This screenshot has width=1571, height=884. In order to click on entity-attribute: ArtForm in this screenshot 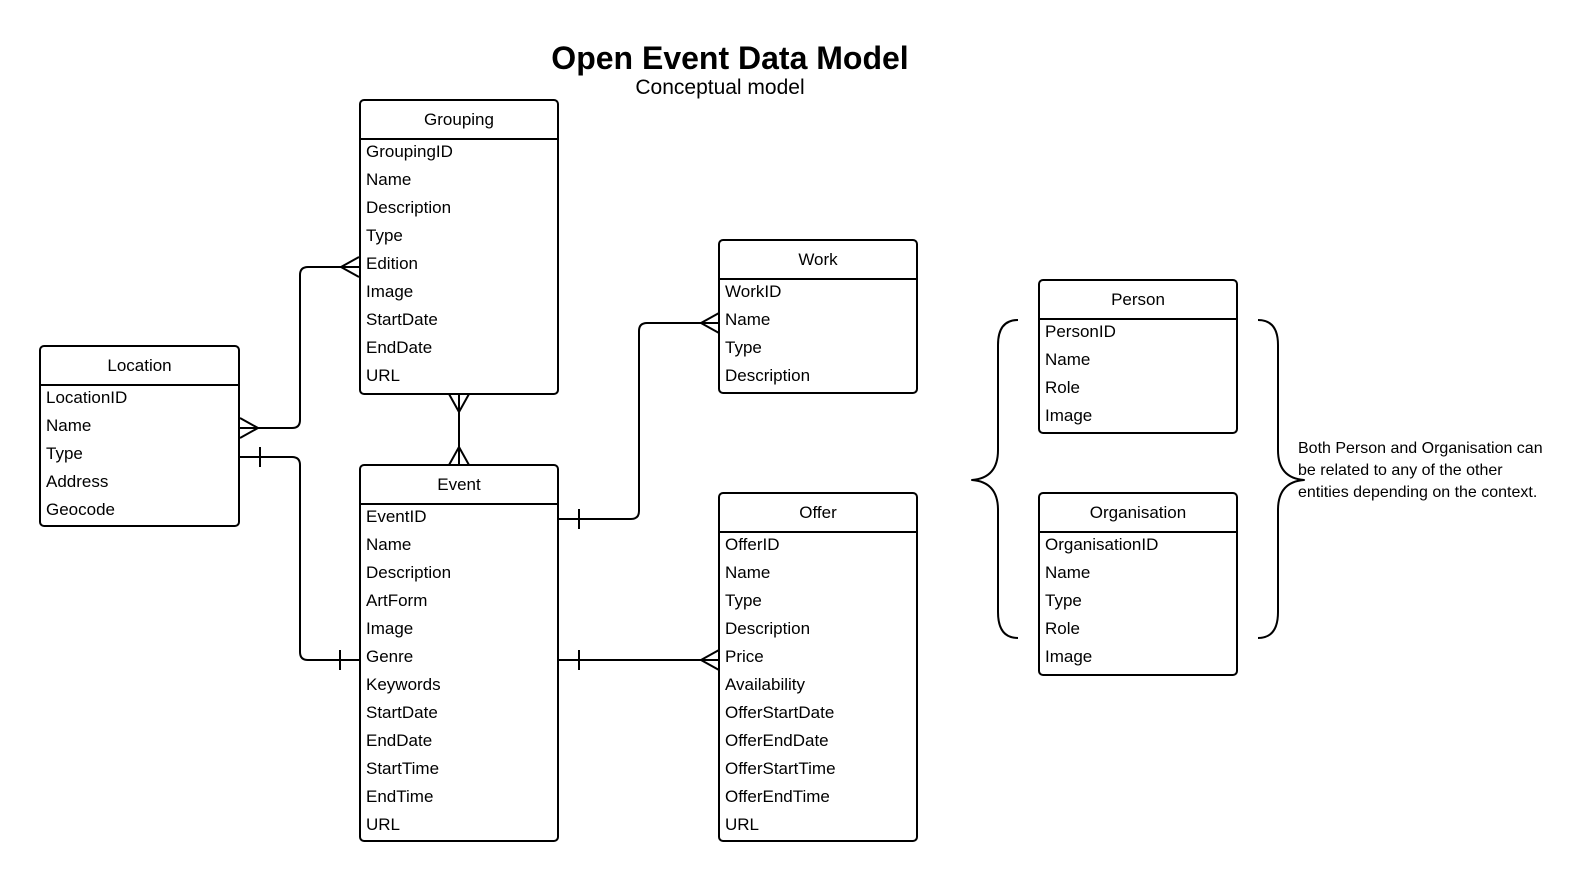, I will do `click(397, 600)`.